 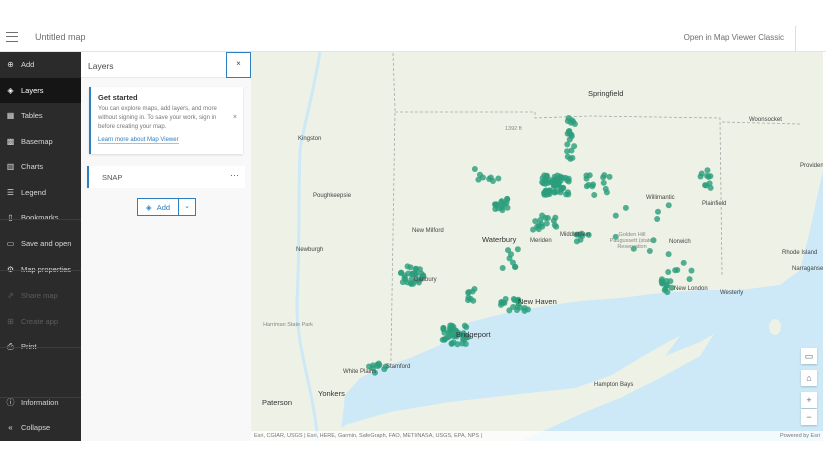 What do you see at coordinates (187, 207) in the screenshot?
I see `chevron-down-icon: ⌄` at bounding box center [187, 207].